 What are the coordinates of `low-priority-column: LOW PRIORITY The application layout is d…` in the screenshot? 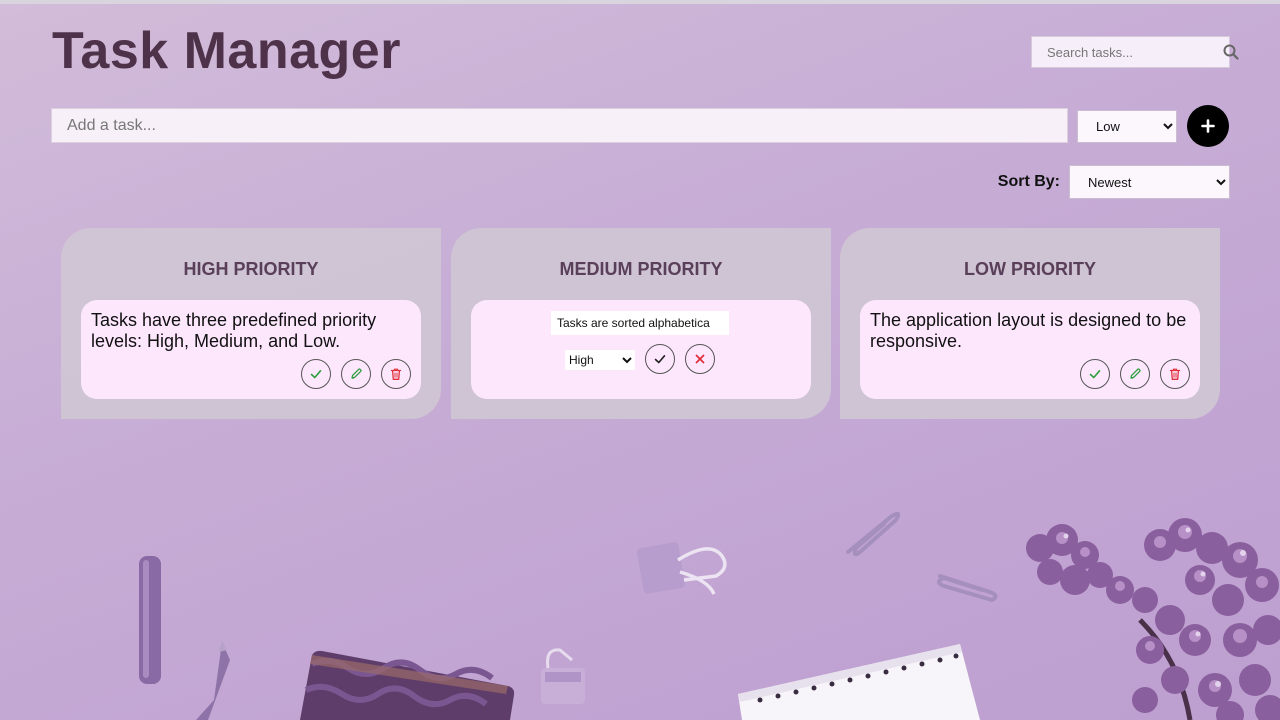 It's located at (1030, 323).